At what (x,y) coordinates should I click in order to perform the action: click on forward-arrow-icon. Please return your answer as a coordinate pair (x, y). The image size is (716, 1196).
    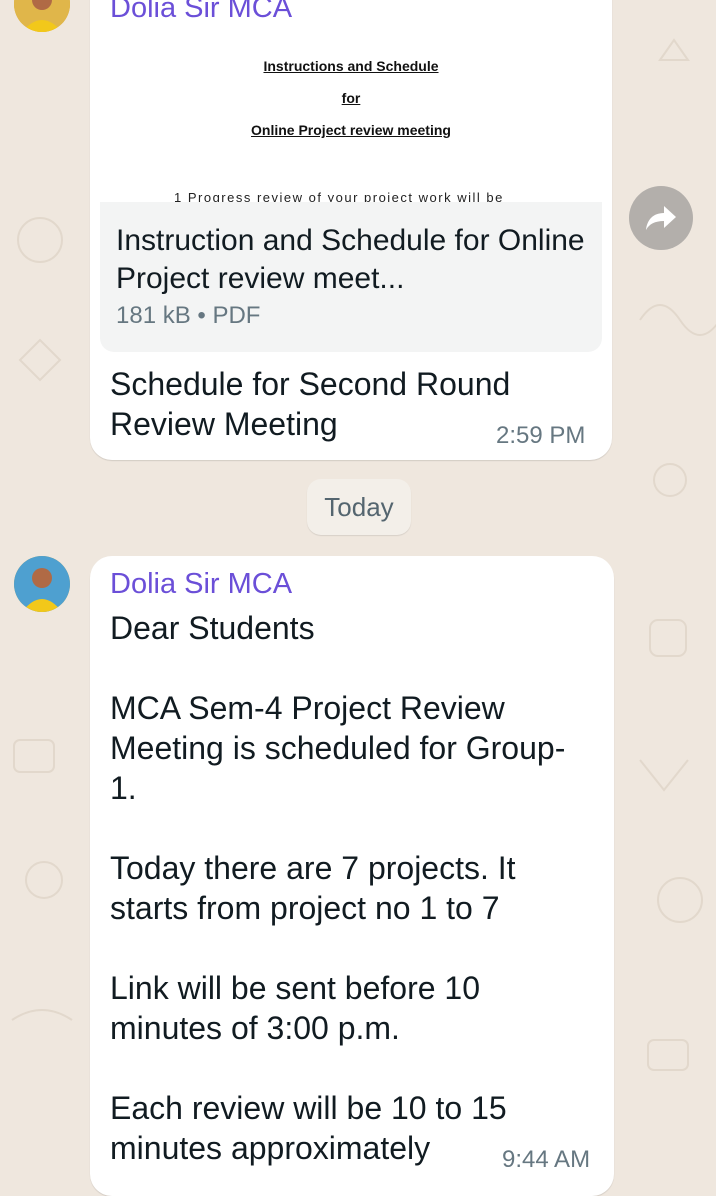
    Looking at the image, I should click on (661, 218).